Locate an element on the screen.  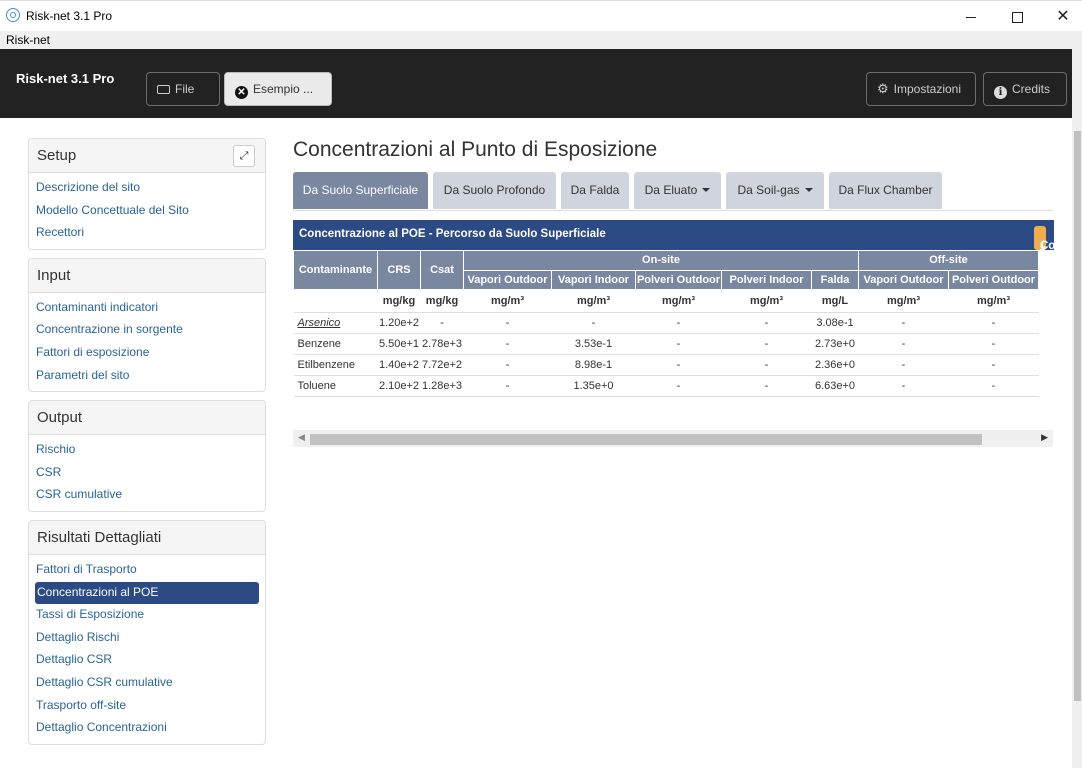
tab-eluato-label: Da Eluato is located at coordinates (671, 190).